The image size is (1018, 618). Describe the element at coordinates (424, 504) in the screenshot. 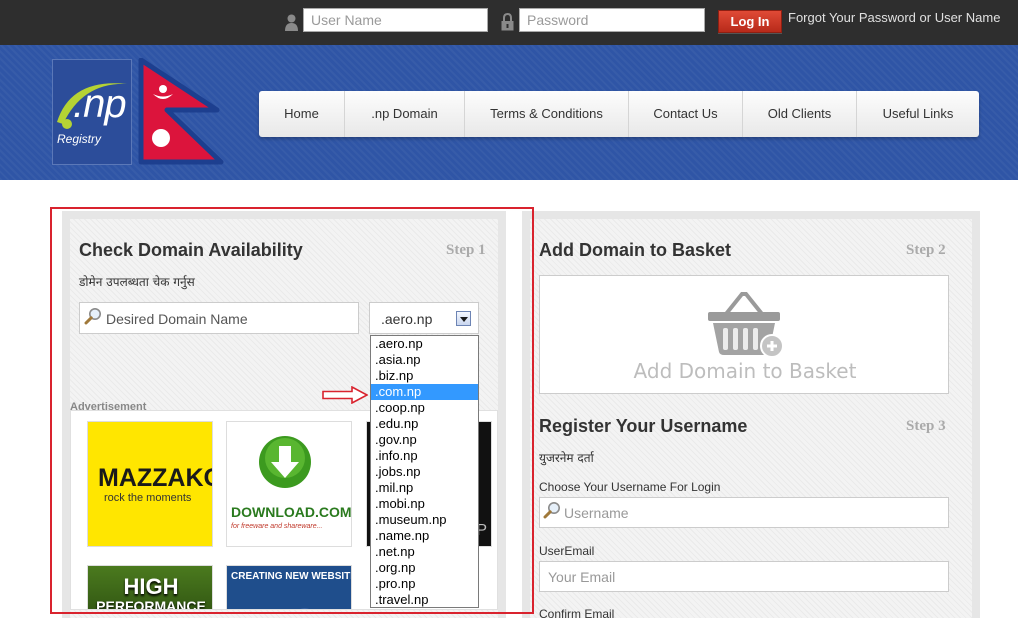

I see `tld-option-mobi: .mobi.np` at that location.